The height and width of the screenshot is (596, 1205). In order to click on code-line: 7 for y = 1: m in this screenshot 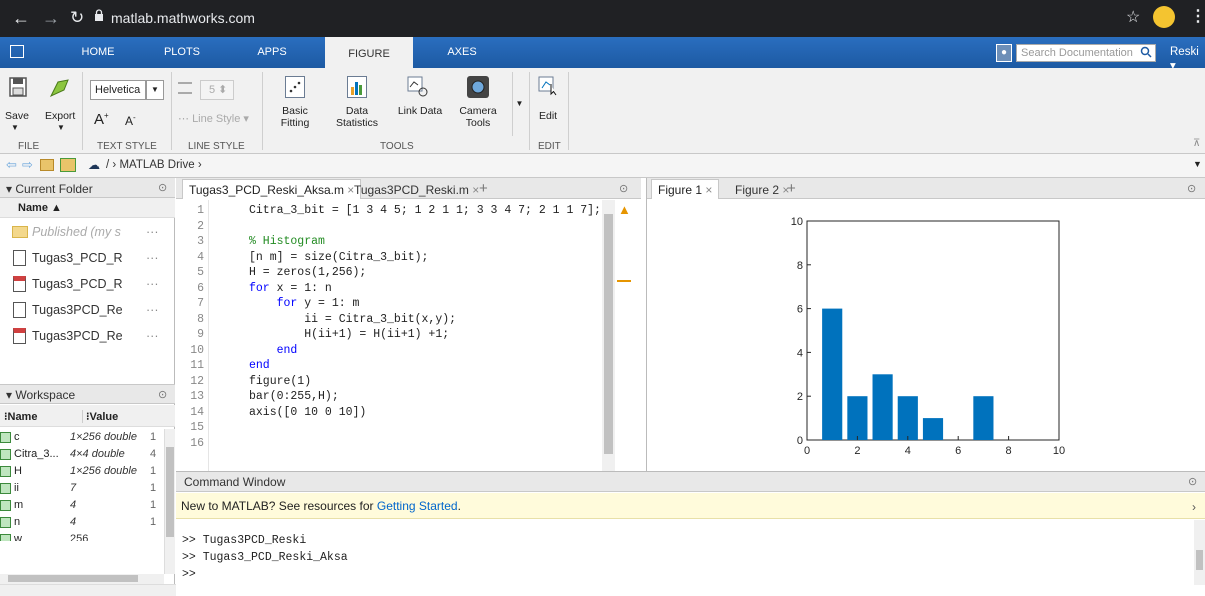, I will do `click(388, 305)`.